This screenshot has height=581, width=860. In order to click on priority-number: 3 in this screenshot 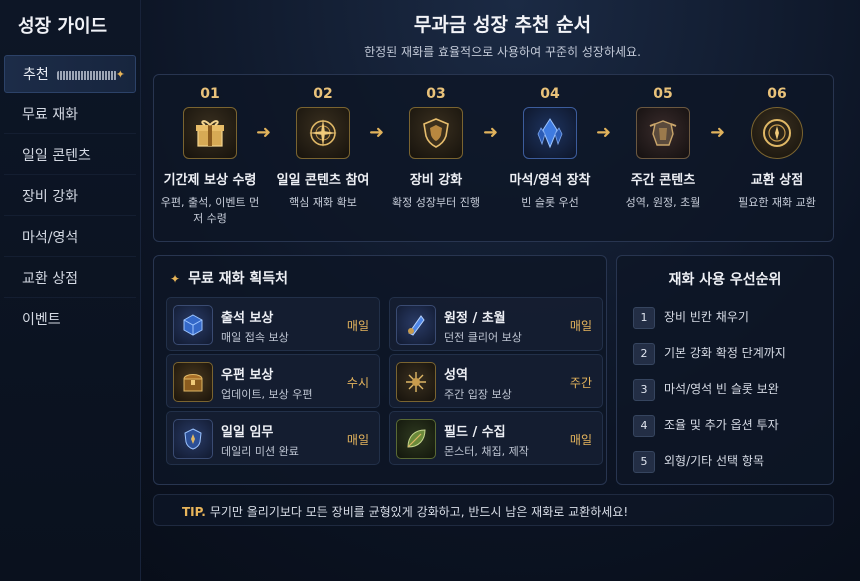, I will do `click(644, 390)`.